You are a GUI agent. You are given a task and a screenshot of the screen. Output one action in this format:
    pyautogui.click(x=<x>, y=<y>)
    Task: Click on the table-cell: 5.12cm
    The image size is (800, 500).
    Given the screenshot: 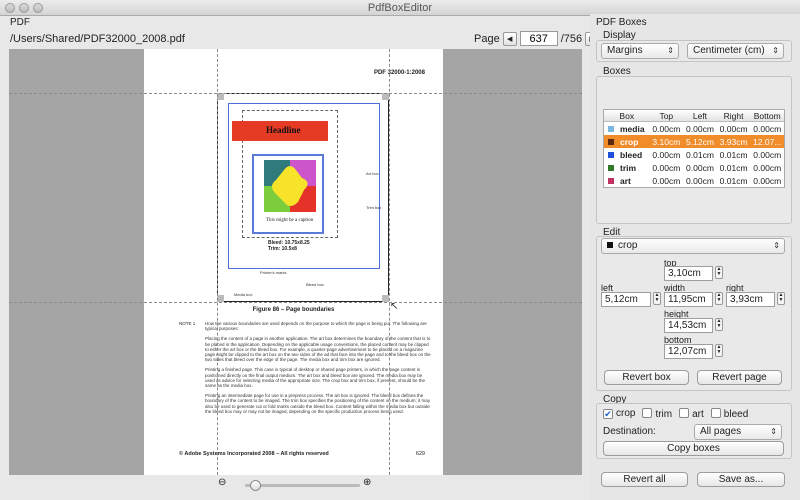 What is the action you would take?
    pyautogui.click(x=700, y=141)
    